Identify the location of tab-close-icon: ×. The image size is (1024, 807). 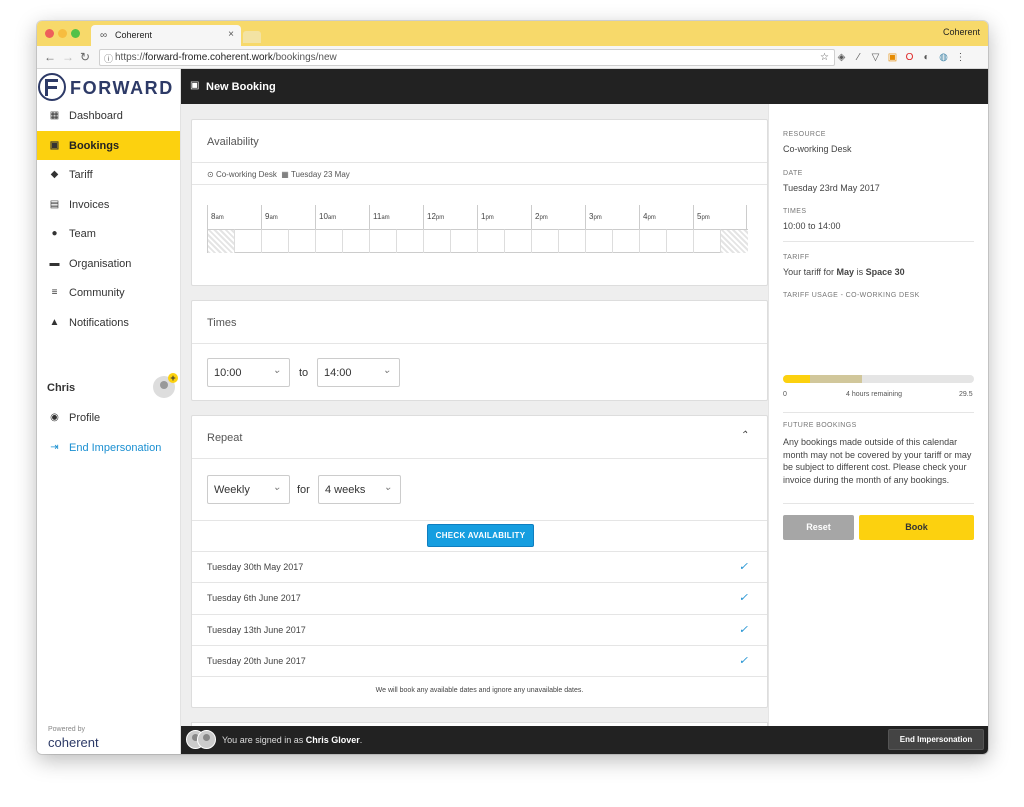
(231, 34).